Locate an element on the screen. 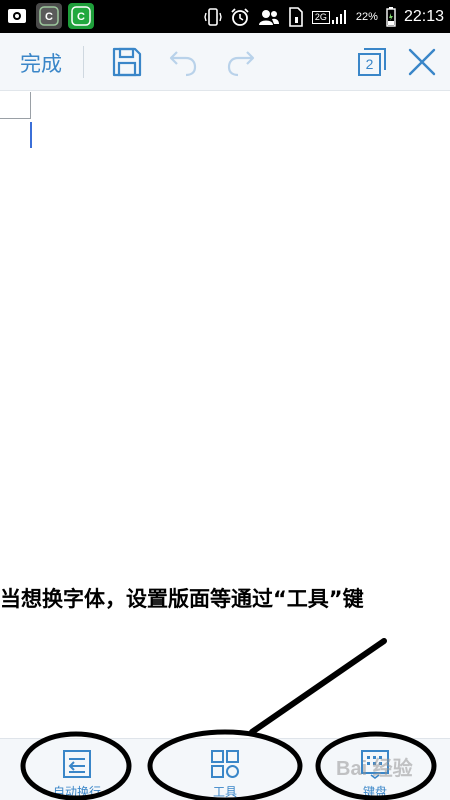 The image size is (450, 800). battery-icon is located at coordinates (391, 16).